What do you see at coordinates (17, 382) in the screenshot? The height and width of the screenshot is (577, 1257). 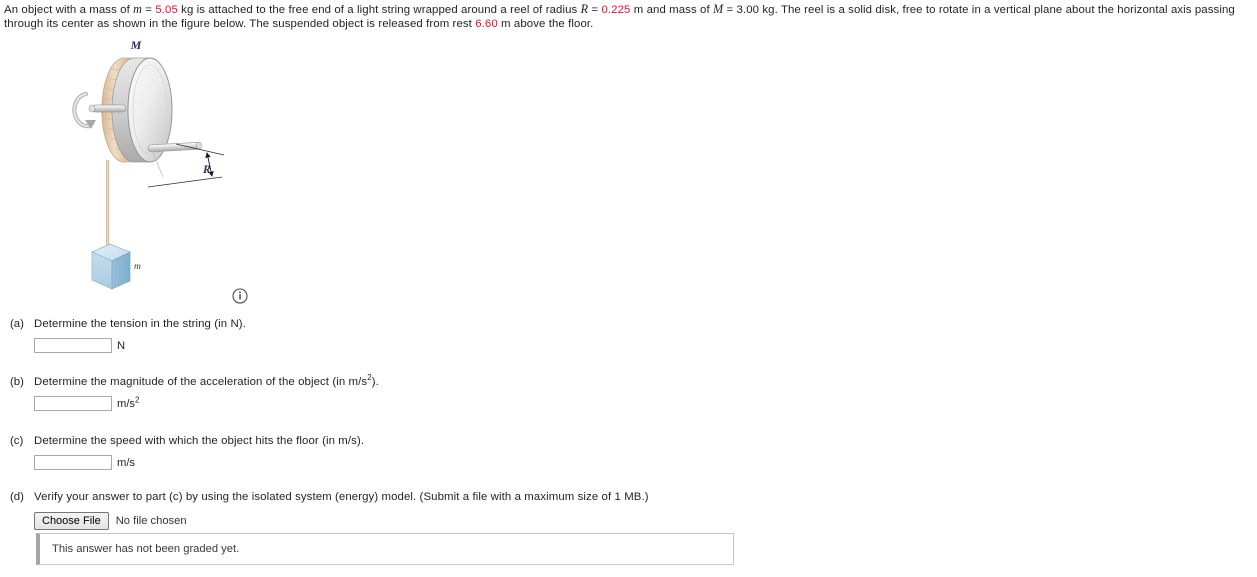 I see `part-label-b: (b)` at bounding box center [17, 382].